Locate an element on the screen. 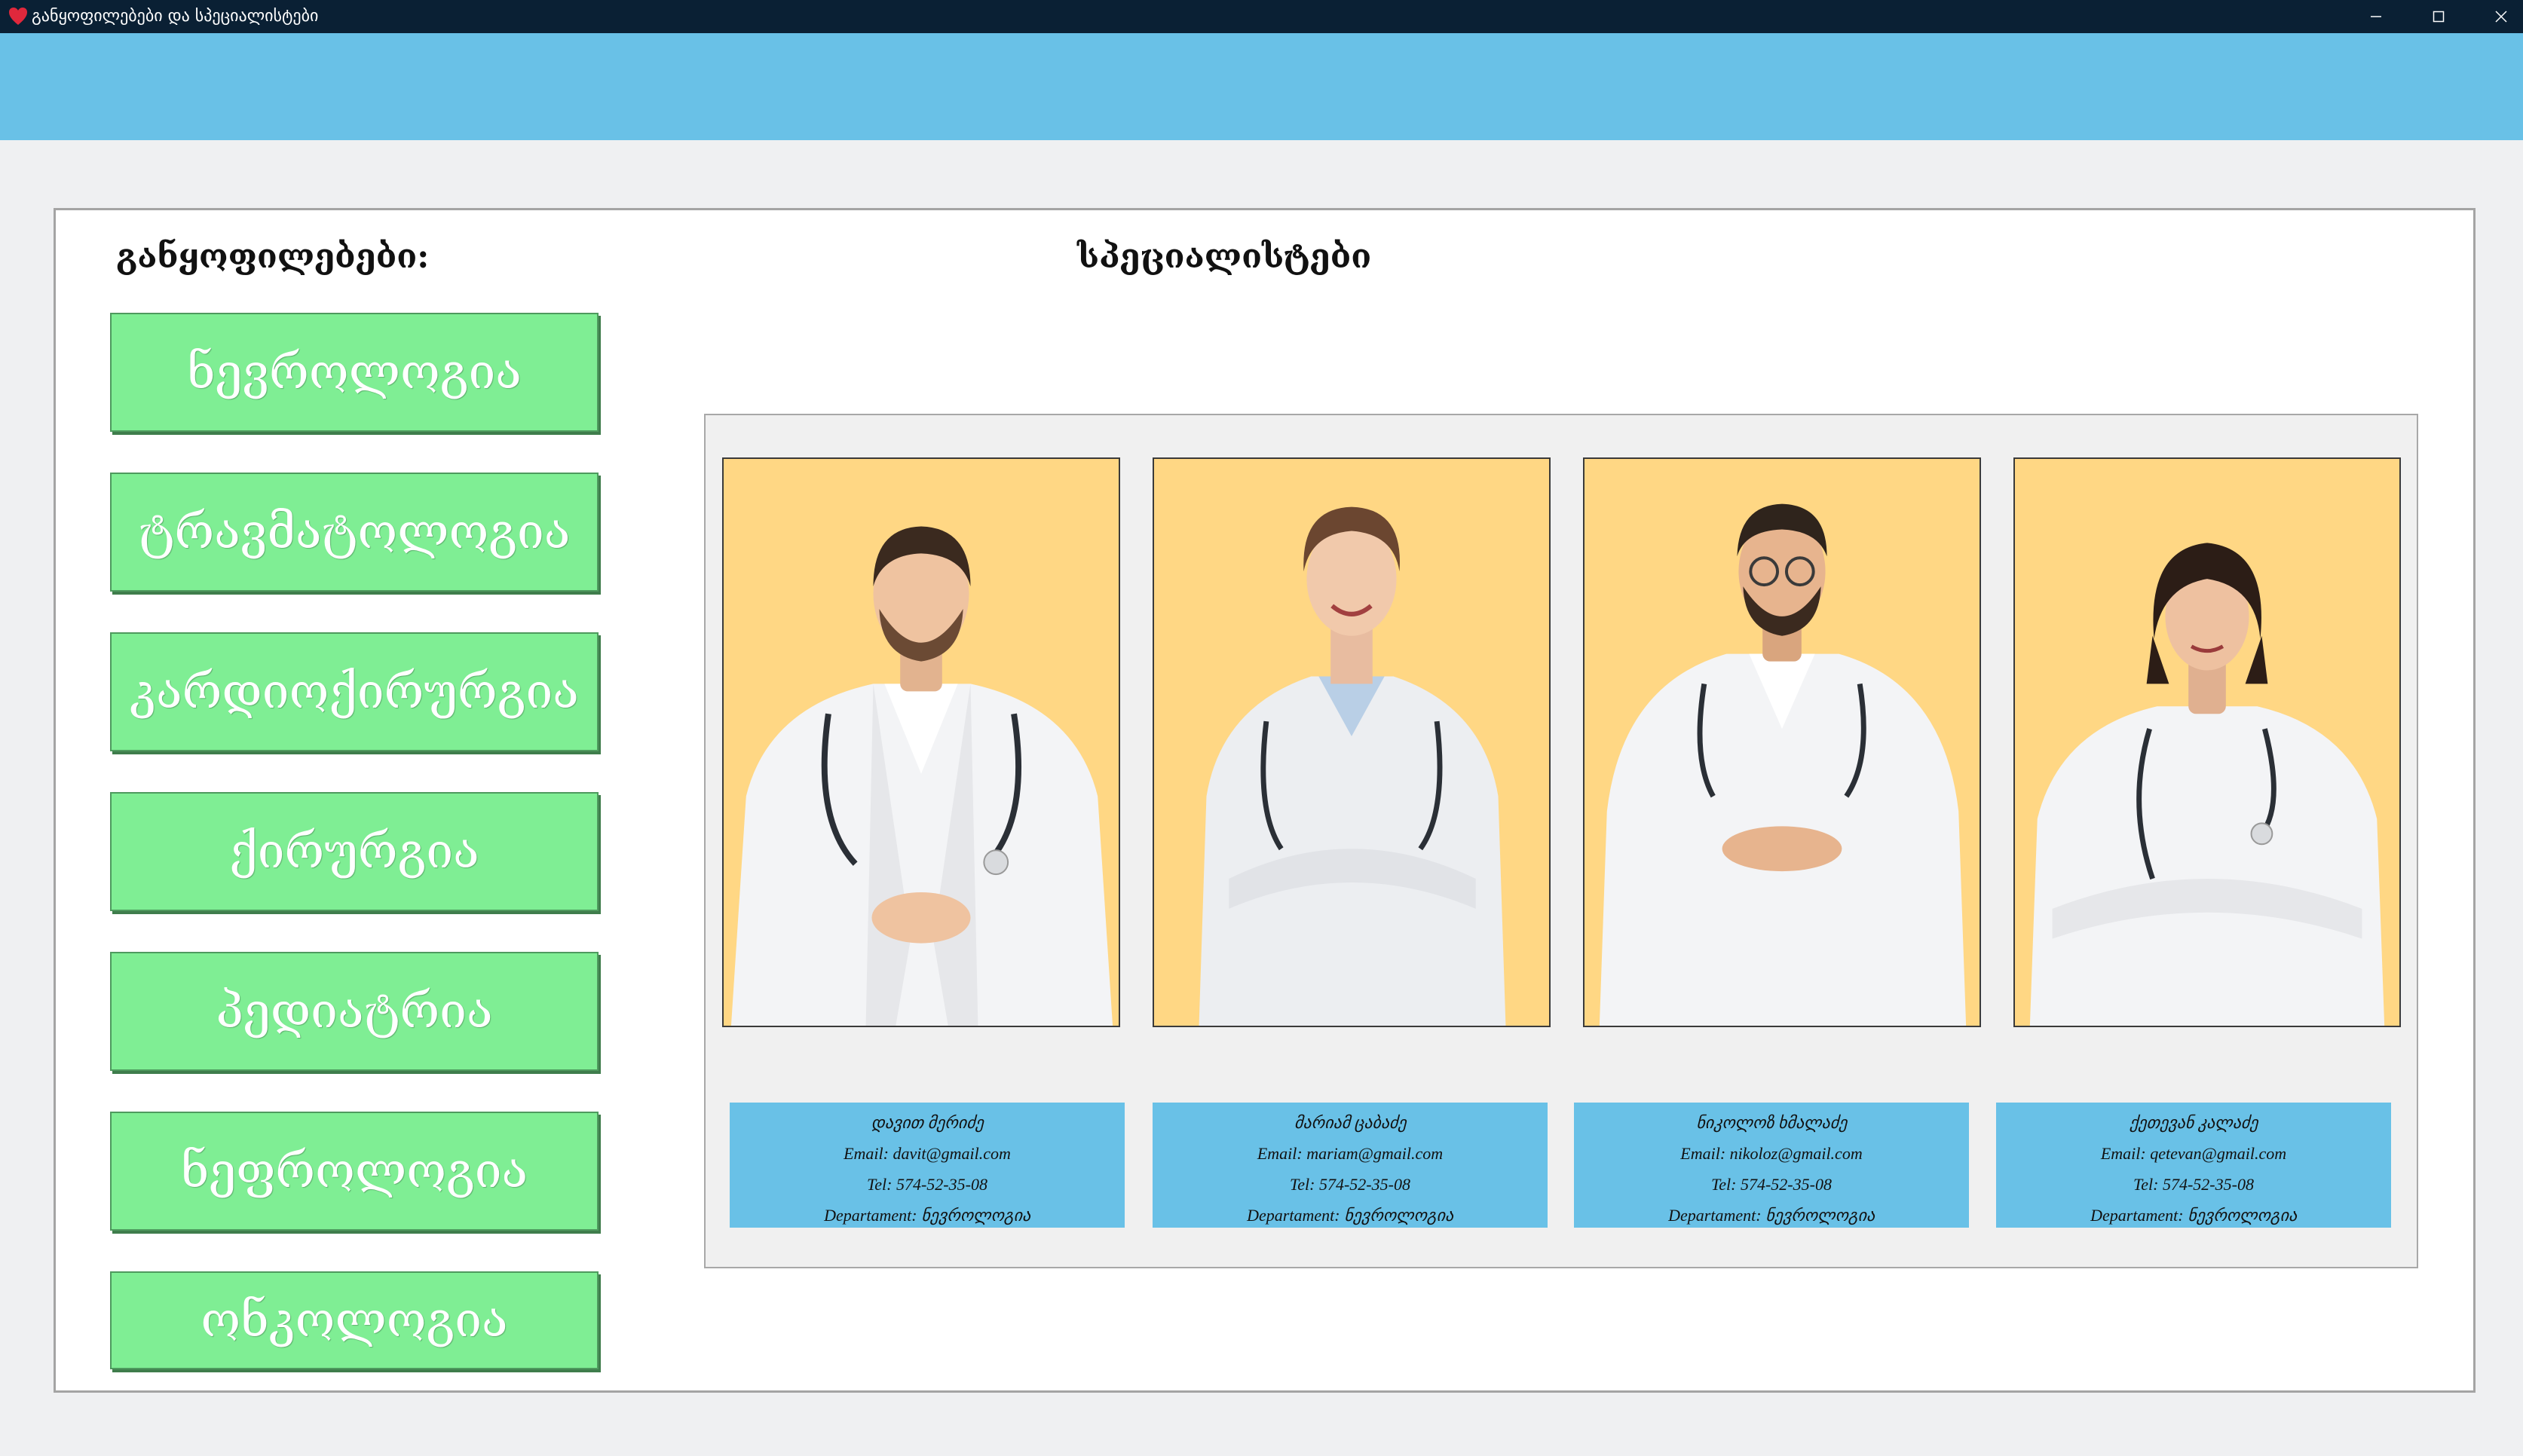 Image resolution: width=2523 pixels, height=1456 pixels. header-band is located at coordinates (1261, 86).